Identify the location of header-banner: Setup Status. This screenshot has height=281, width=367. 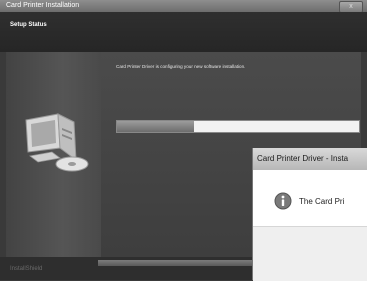
(183, 32).